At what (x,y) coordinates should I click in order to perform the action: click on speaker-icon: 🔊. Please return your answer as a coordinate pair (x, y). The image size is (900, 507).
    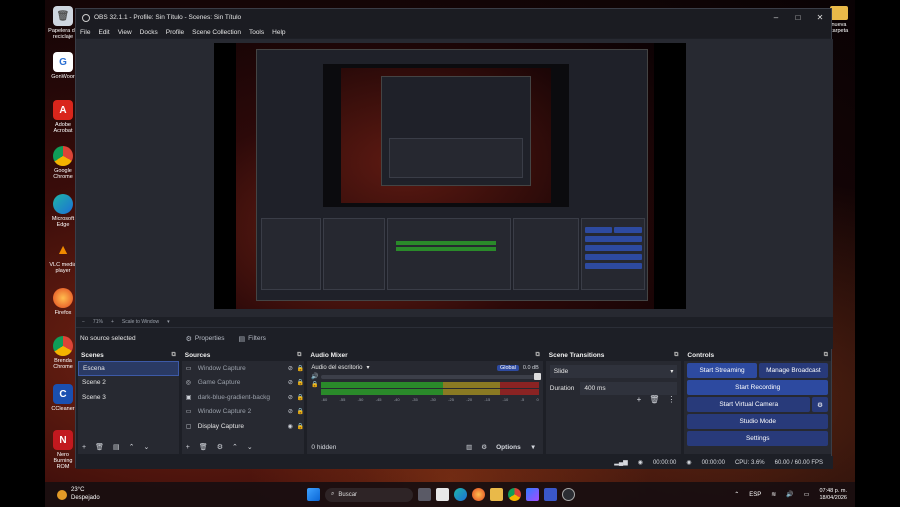
    Looking at the image, I should click on (314, 376).